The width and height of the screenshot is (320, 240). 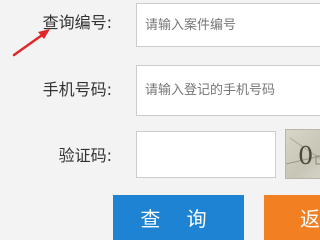 What do you see at coordinates (210, 154) in the screenshot?
I see `captcha-input` at bounding box center [210, 154].